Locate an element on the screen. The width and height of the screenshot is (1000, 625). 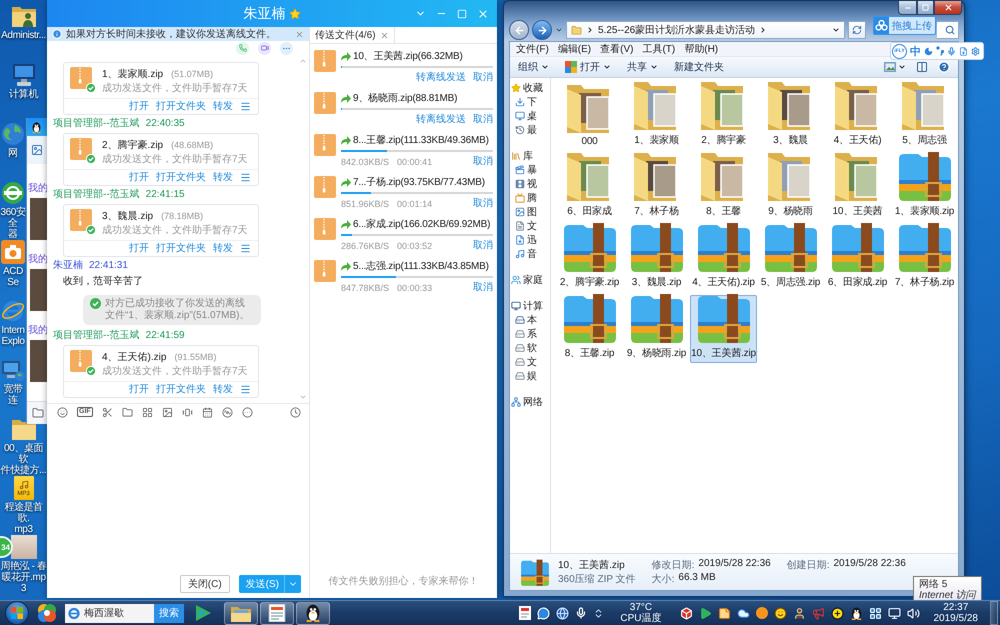
cloud-icon is located at coordinates (743, 613).